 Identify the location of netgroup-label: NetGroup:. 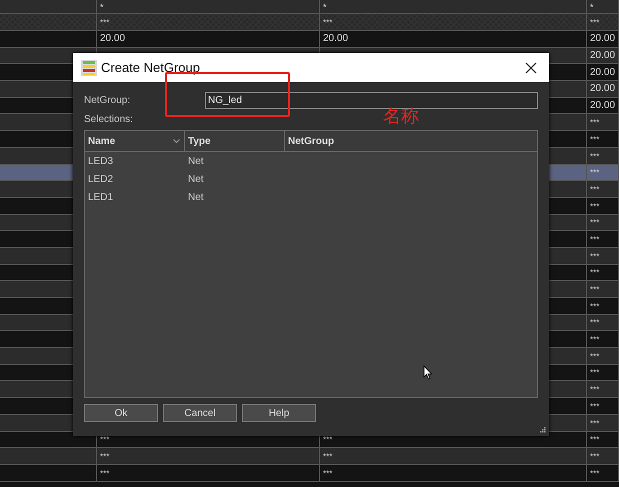
(107, 100).